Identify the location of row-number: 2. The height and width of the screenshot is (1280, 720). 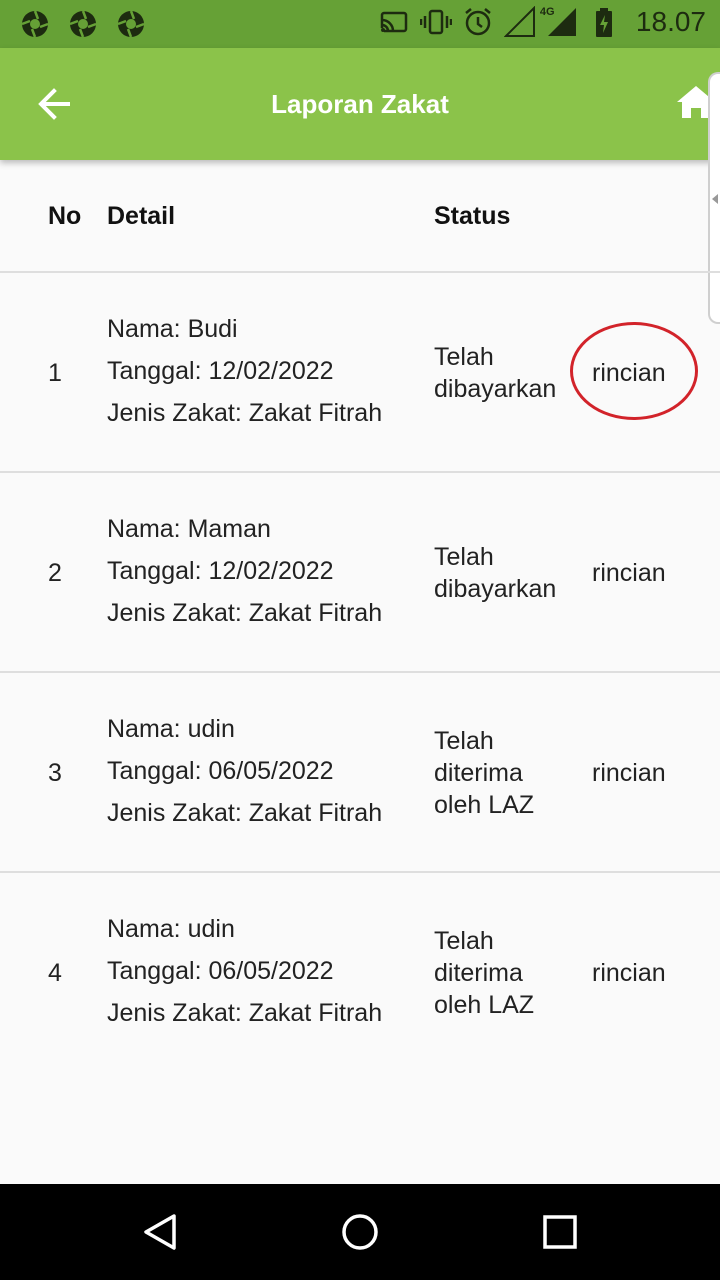
(55, 573).